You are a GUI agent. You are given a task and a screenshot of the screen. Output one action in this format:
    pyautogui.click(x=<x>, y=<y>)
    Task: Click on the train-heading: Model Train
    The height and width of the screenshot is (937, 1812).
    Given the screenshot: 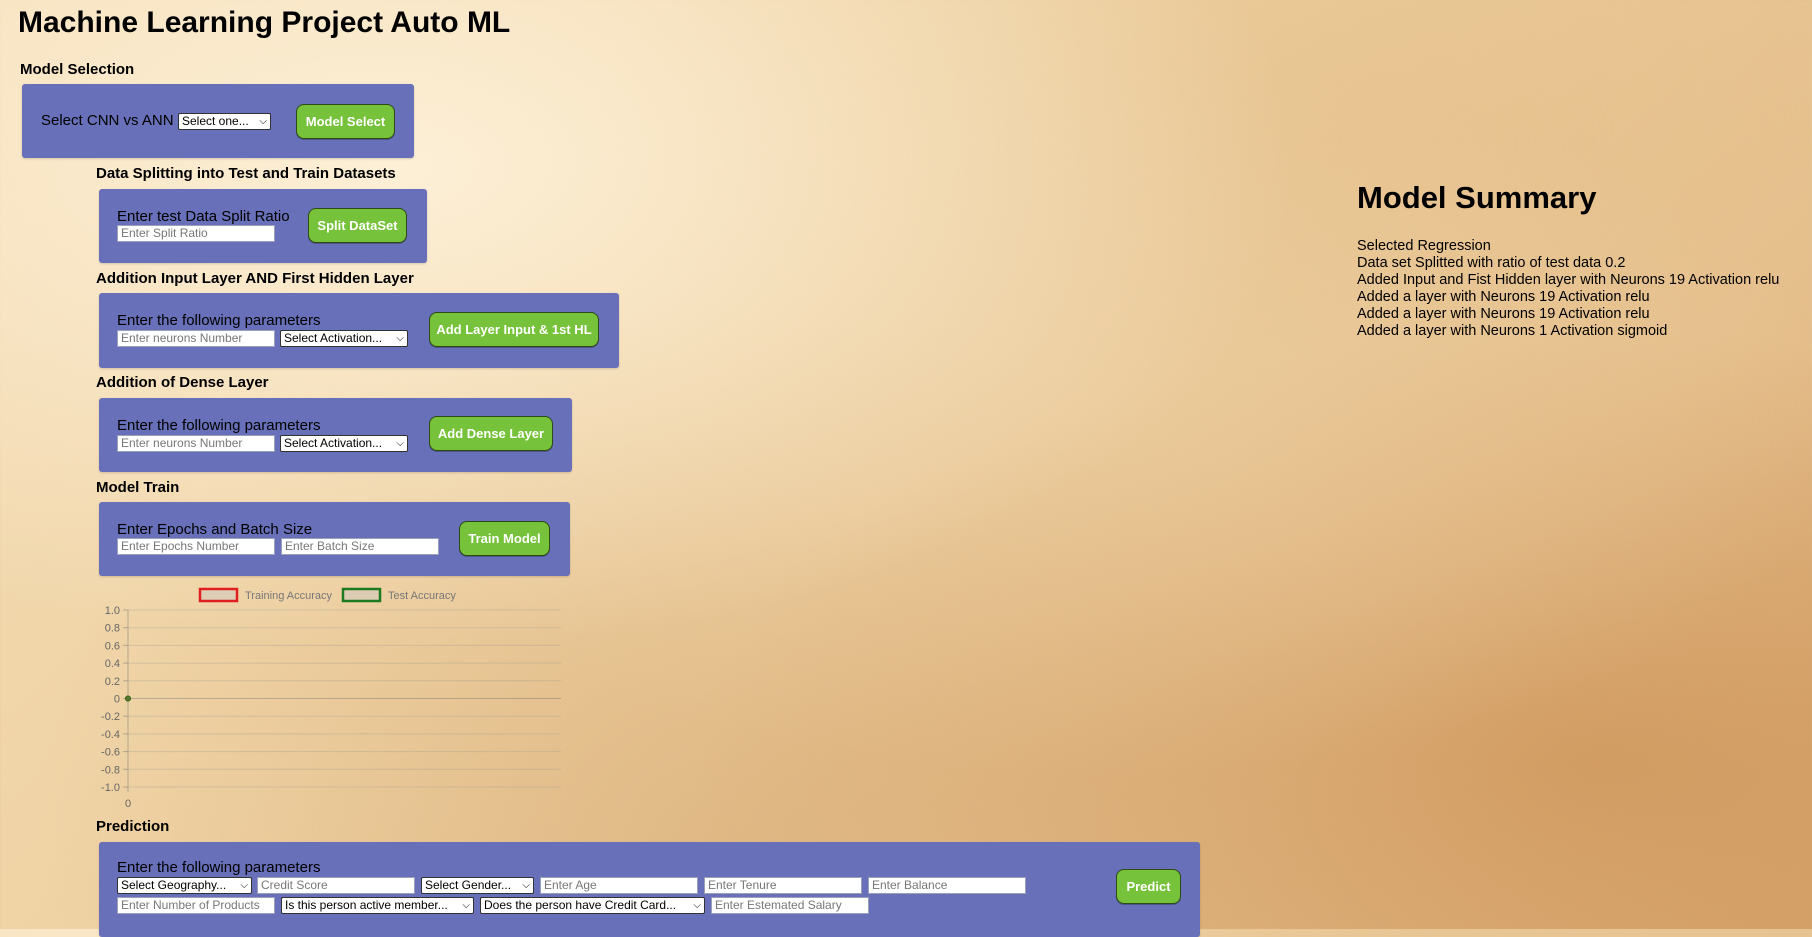 What is the action you would take?
    pyautogui.click(x=138, y=487)
    